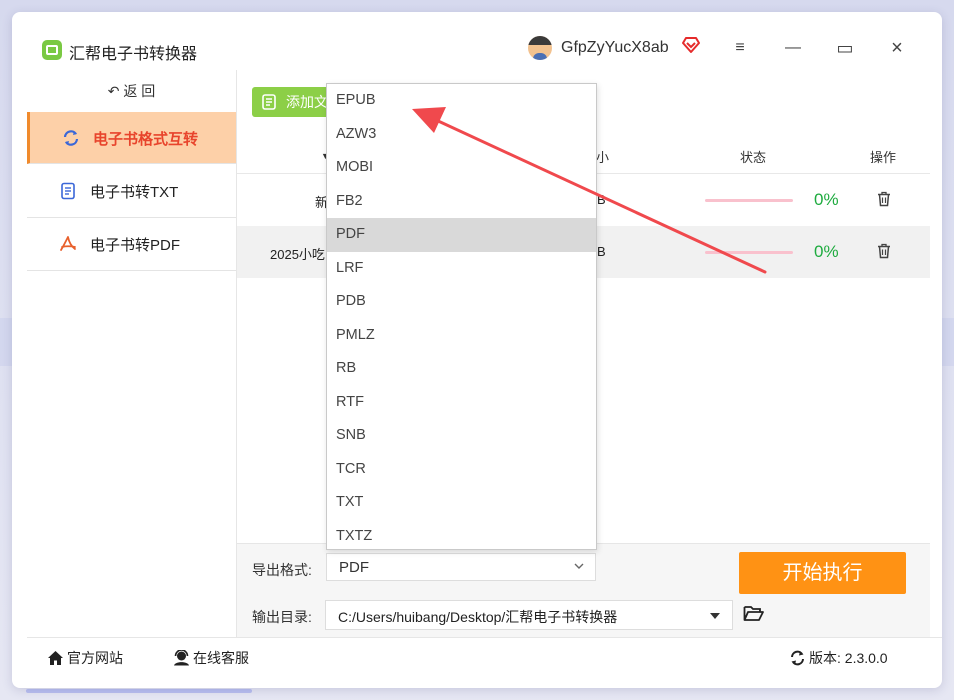  I want to click on version-info: 版本: 2.3.0.0, so click(838, 658).